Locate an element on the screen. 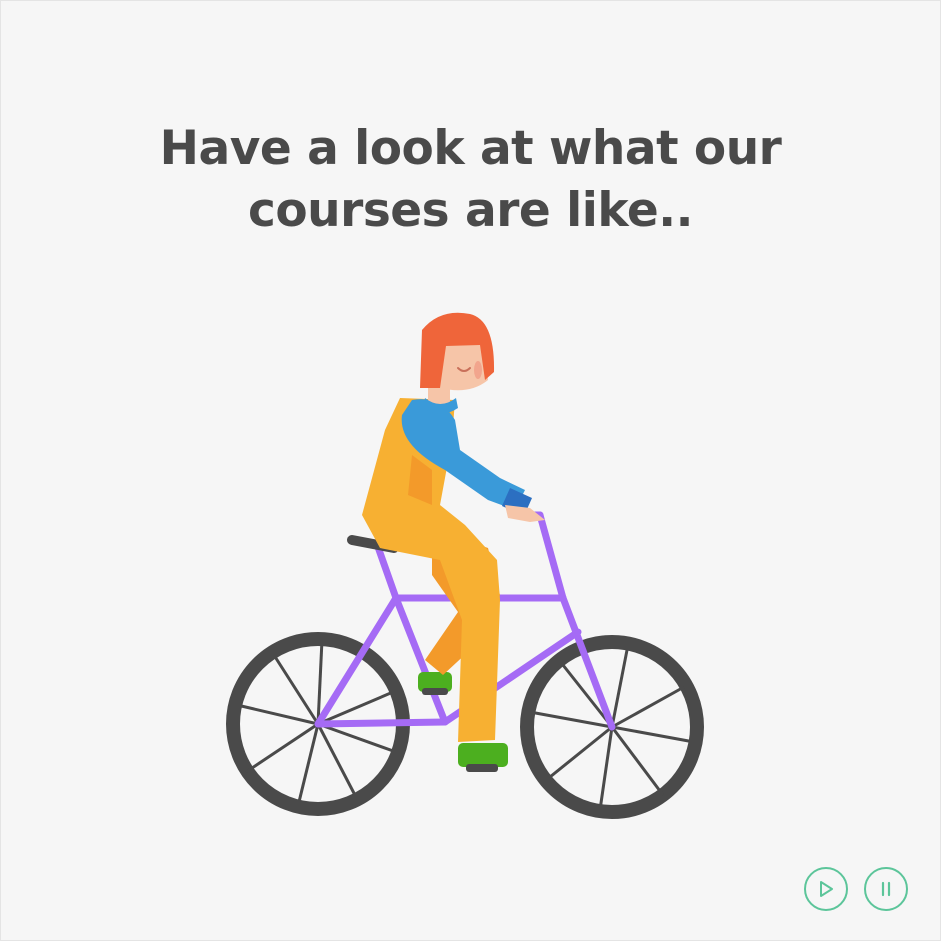  head is located at coordinates (457, 351).